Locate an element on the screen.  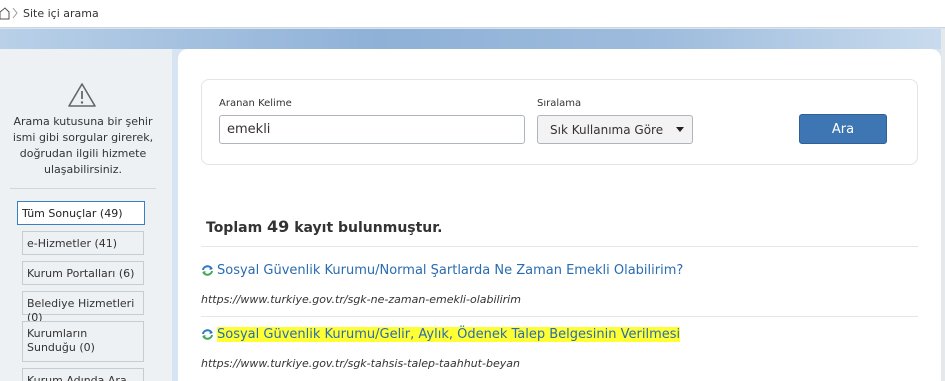
filter-municipality-services: Belediye Hizmetleri (0) is located at coordinates (83, 307).